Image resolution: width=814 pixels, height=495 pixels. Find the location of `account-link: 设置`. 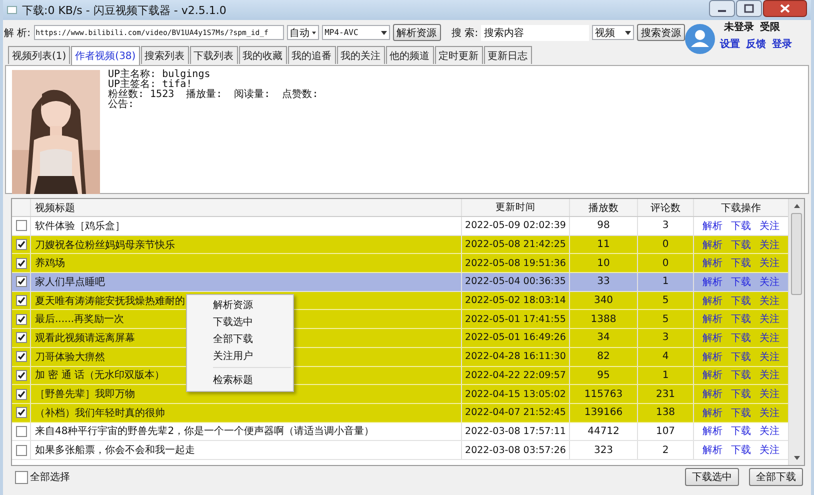

account-link: 设置 is located at coordinates (730, 44).